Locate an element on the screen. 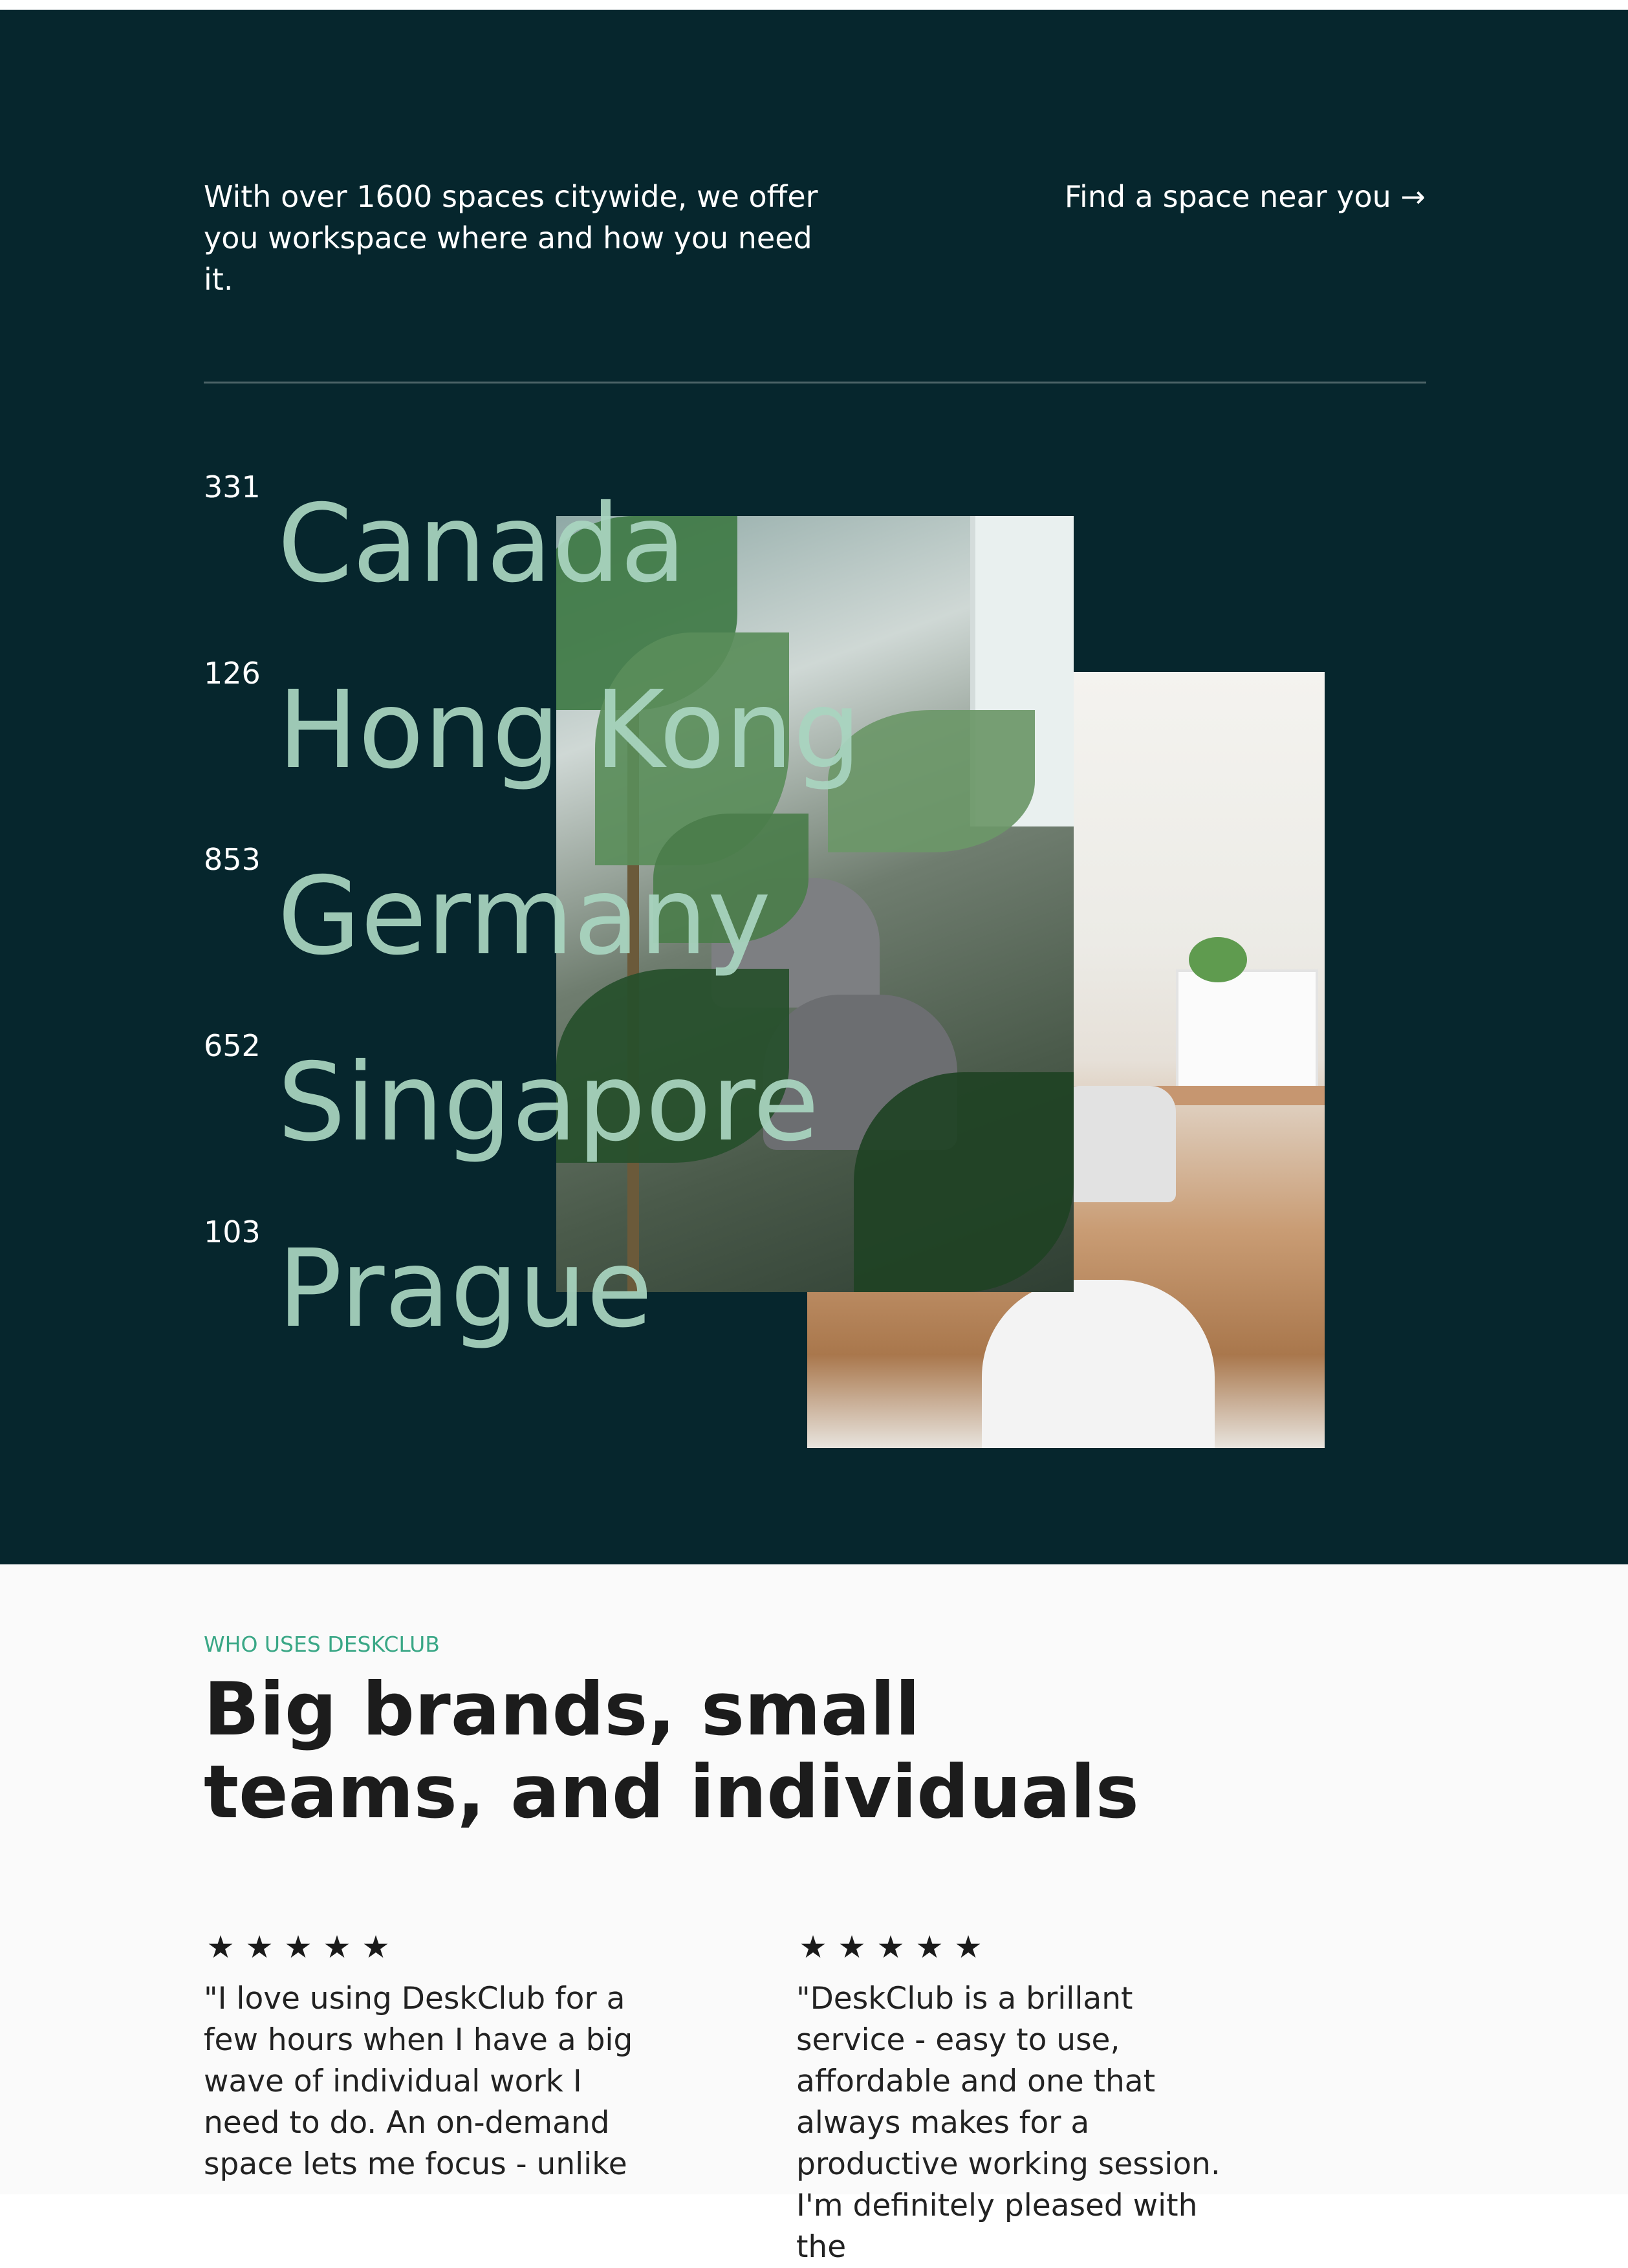 This screenshot has height=2268, width=1628. location-item-singapore: 652 Singapore is located at coordinates (656, 1121).